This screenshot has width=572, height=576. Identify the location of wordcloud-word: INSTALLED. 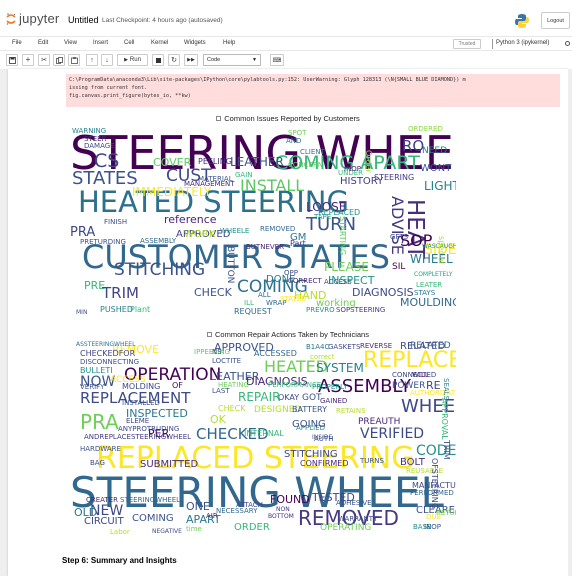
(141, 403).